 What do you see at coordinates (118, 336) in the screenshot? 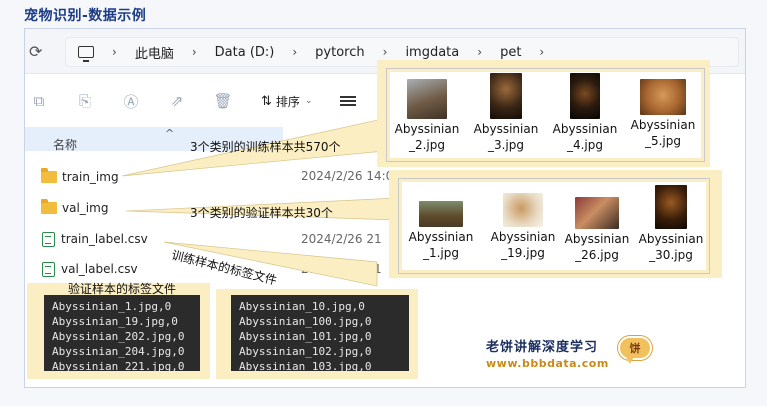
I see `csv-line: Abyssinian_202.jpg,0` at bounding box center [118, 336].